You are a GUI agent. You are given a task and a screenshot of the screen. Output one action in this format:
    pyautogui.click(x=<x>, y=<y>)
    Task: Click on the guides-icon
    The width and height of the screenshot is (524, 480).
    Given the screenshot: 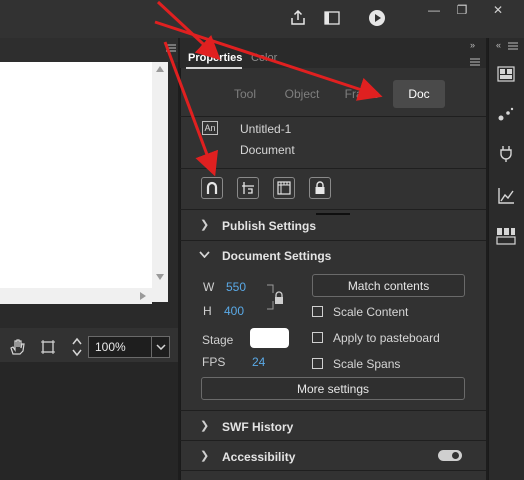 What is the action you would take?
    pyautogui.click(x=248, y=188)
    